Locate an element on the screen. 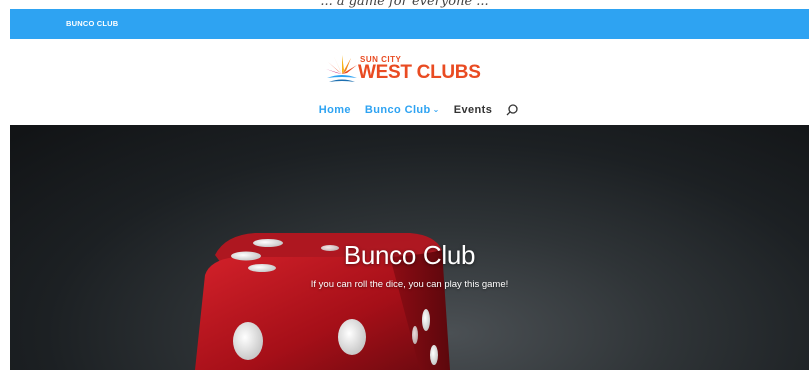 This screenshot has width=809, height=370. main-navigation: Home Bunco Club ⌄ Events is located at coordinates (409, 111).